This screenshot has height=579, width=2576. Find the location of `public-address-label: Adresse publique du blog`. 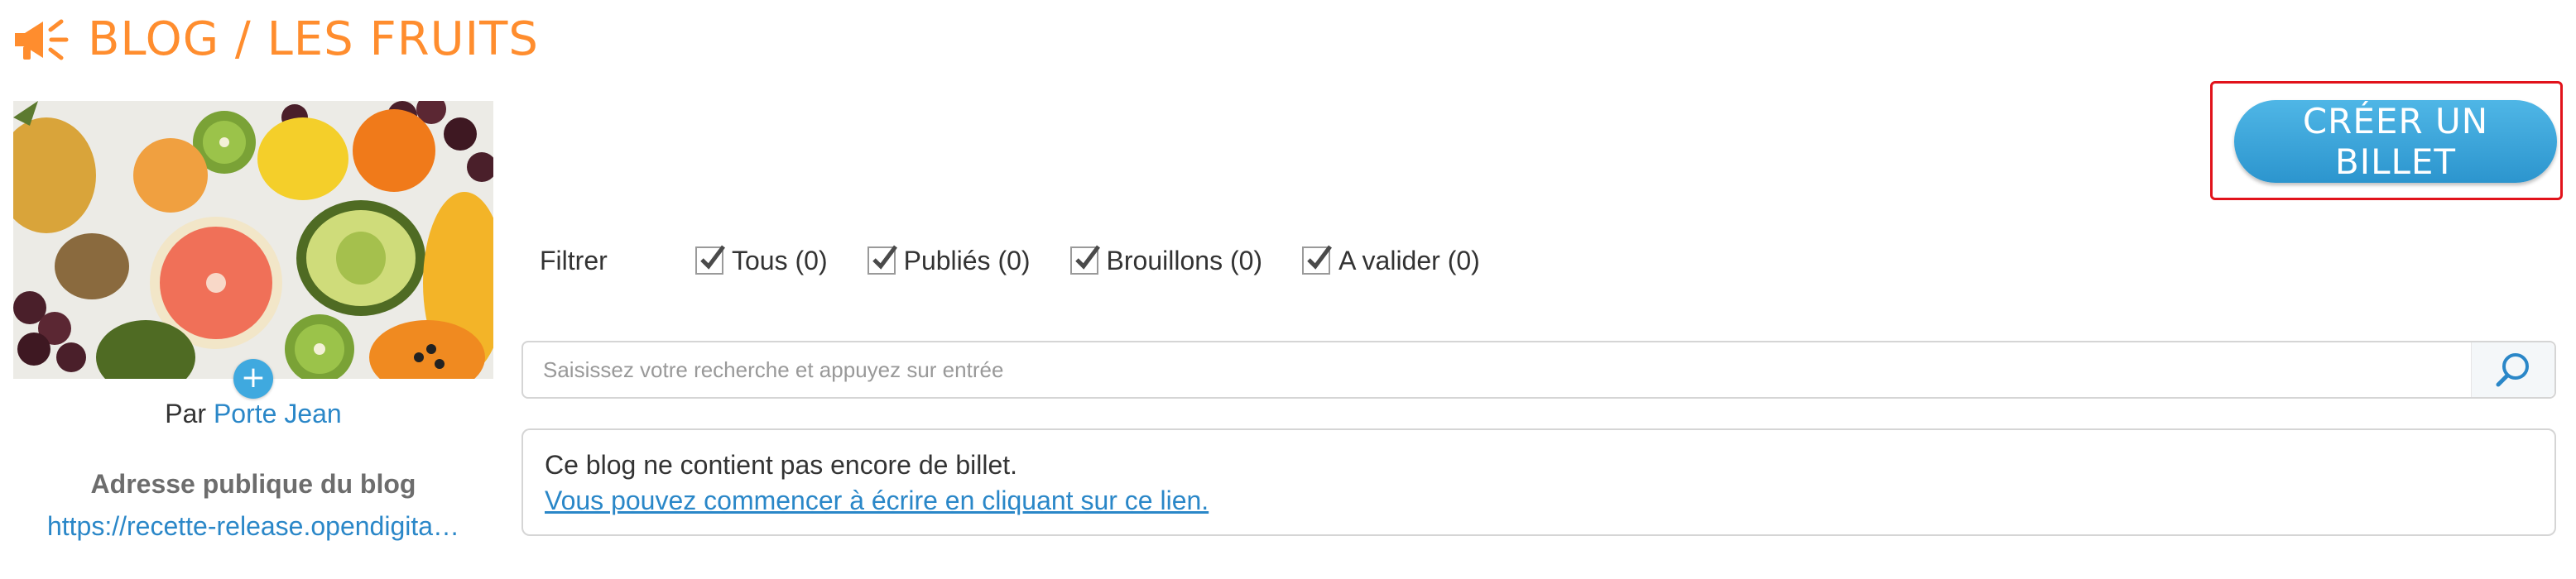

public-address-label: Adresse publique du blog is located at coordinates (253, 484).